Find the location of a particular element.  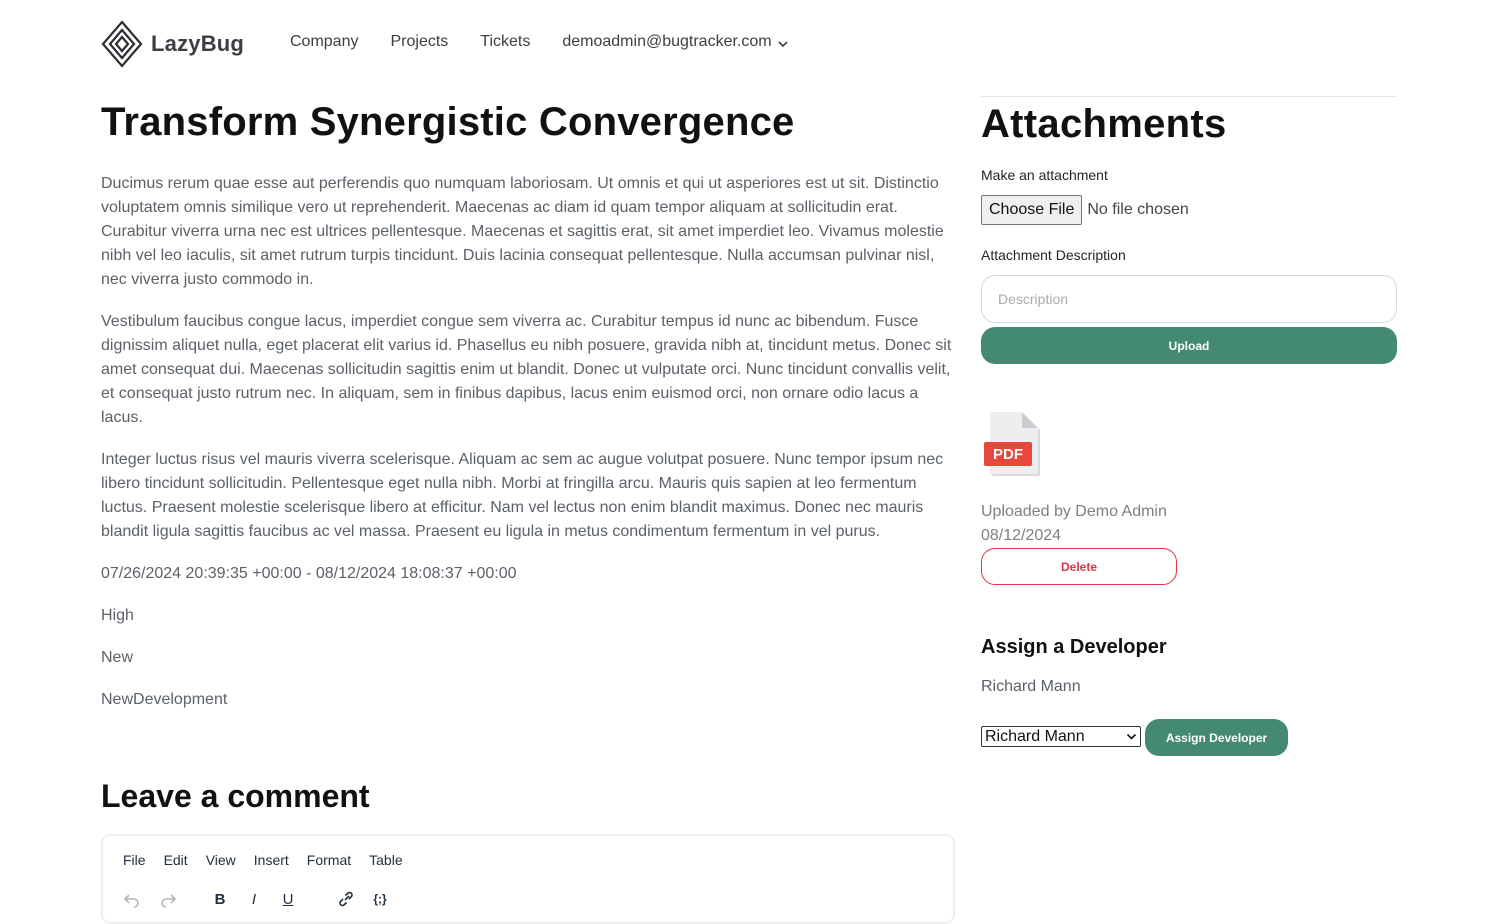

editor-menubar: File Edit View Insert Format Table is located at coordinates (272, 860).